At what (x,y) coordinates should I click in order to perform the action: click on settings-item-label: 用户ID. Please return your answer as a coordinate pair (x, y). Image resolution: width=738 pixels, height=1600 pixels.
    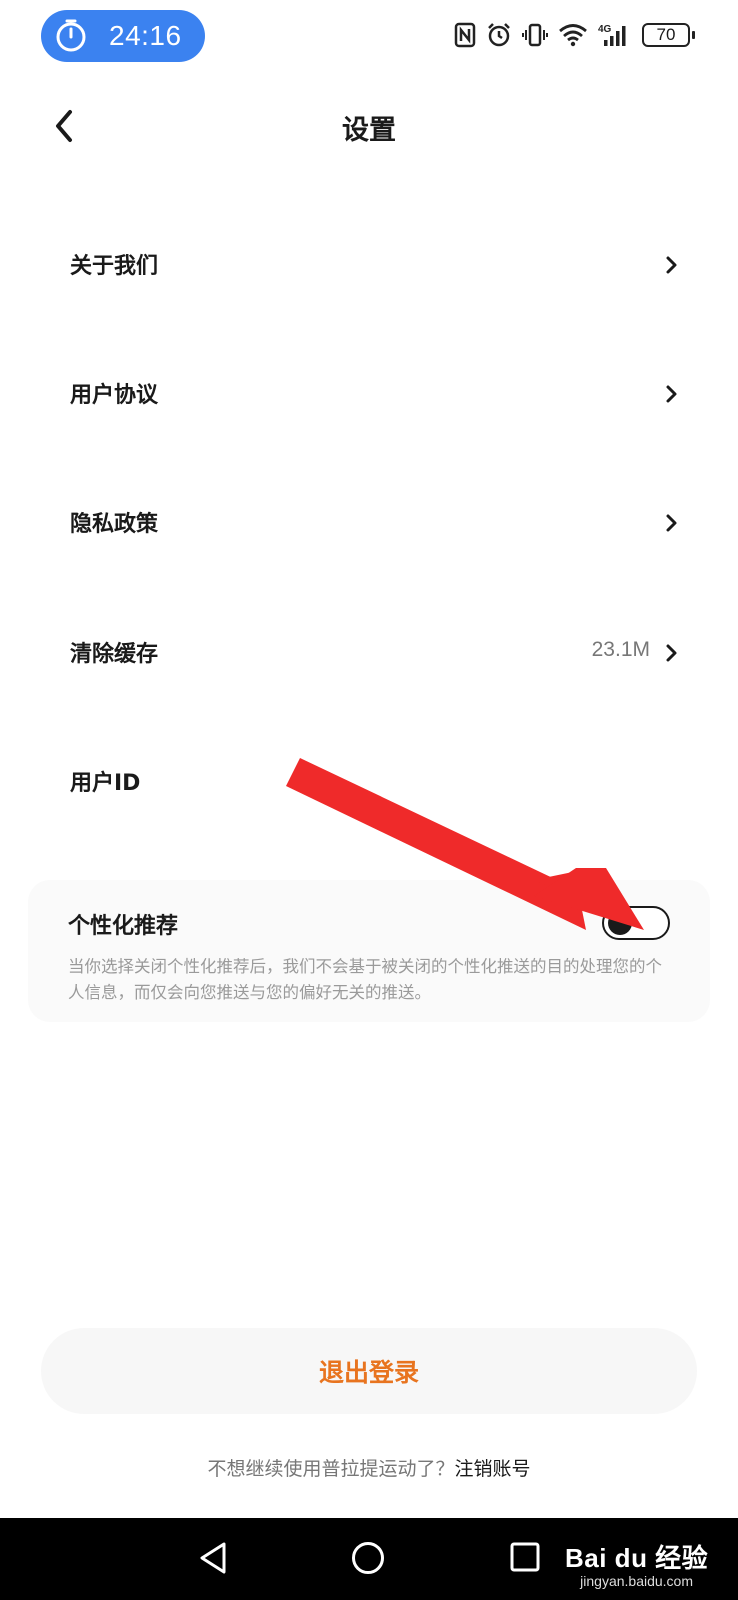
    Looking at the image, I should click on (105, 783).